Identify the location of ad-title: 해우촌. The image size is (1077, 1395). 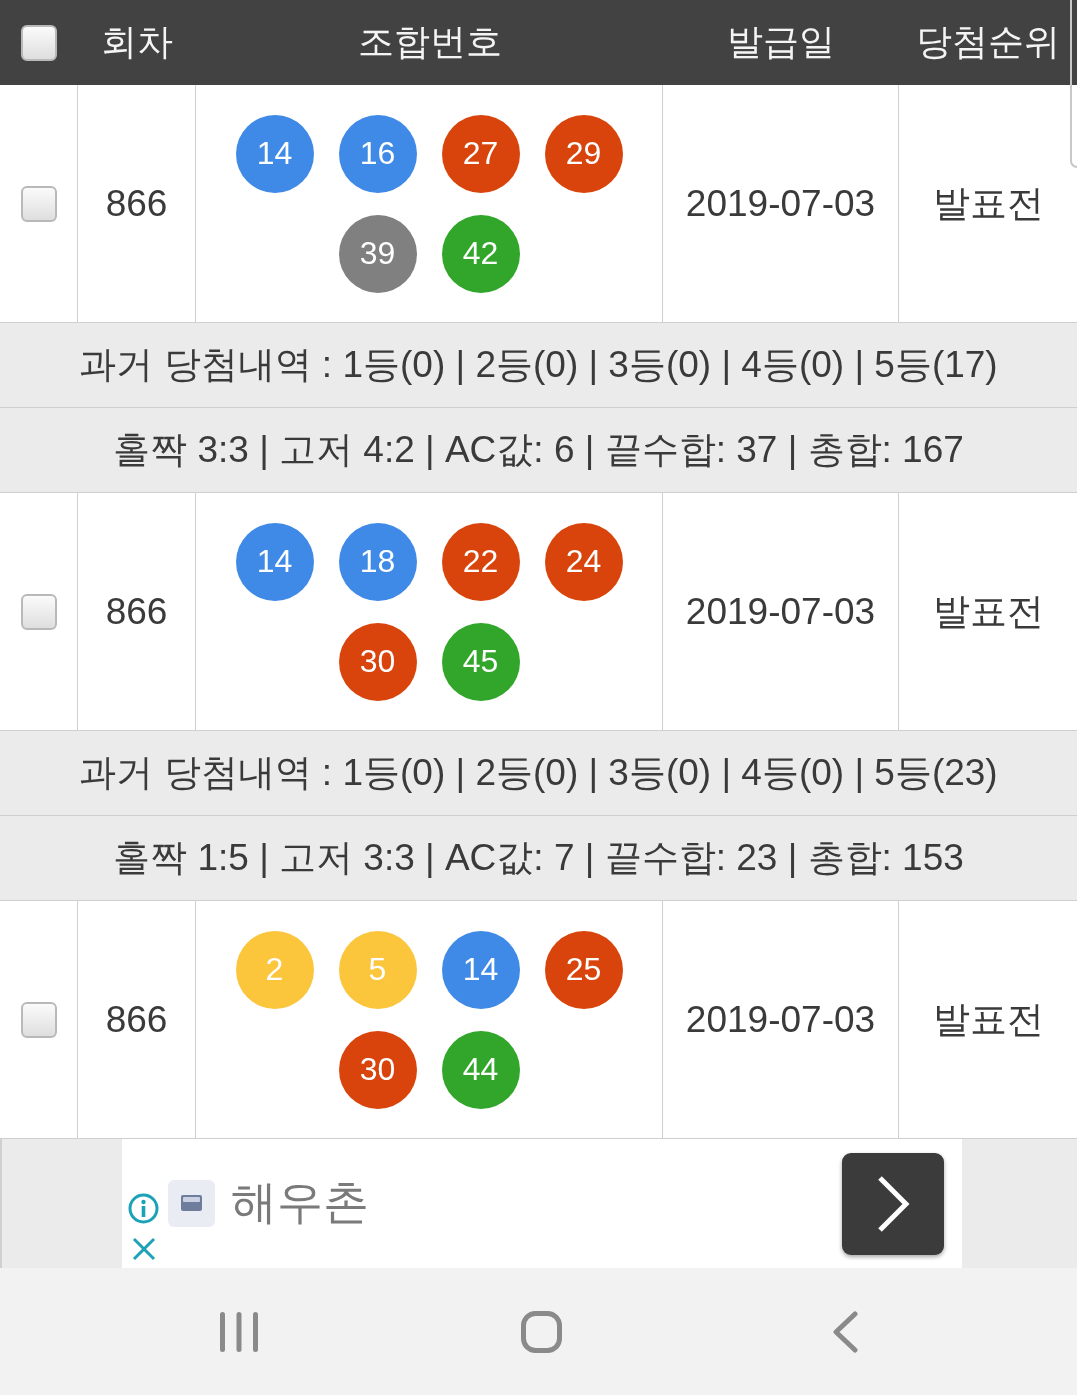
(300, 1202).